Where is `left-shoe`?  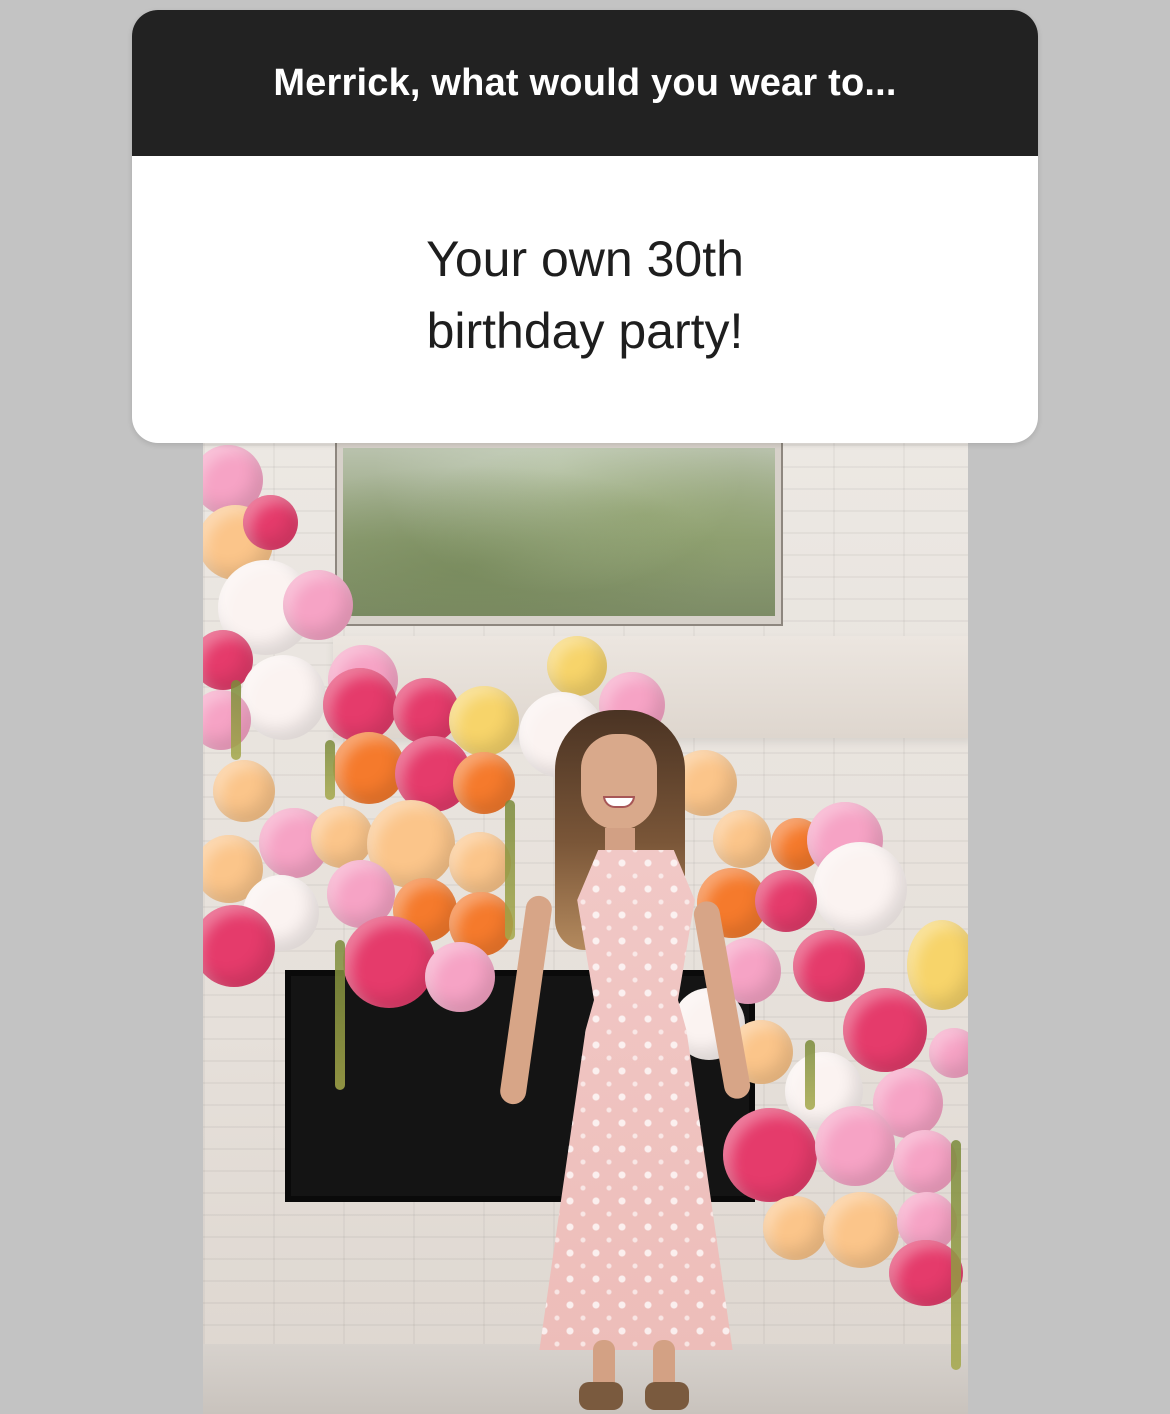 left-shoe is located at coordinates (601, 1396).